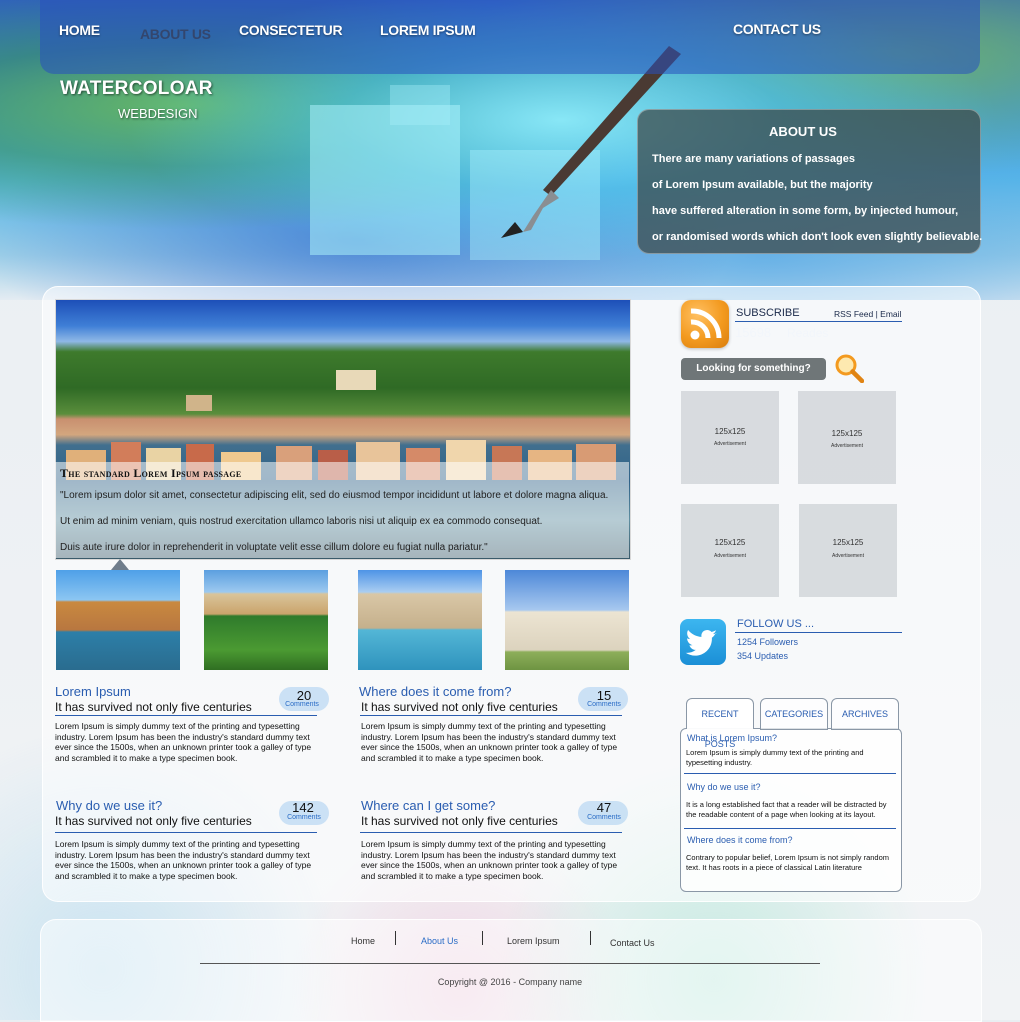  Describe the element at coordinates (291, 30) in the screenshot. I see `nav-consectetur: CONSECTETUR` at that location.